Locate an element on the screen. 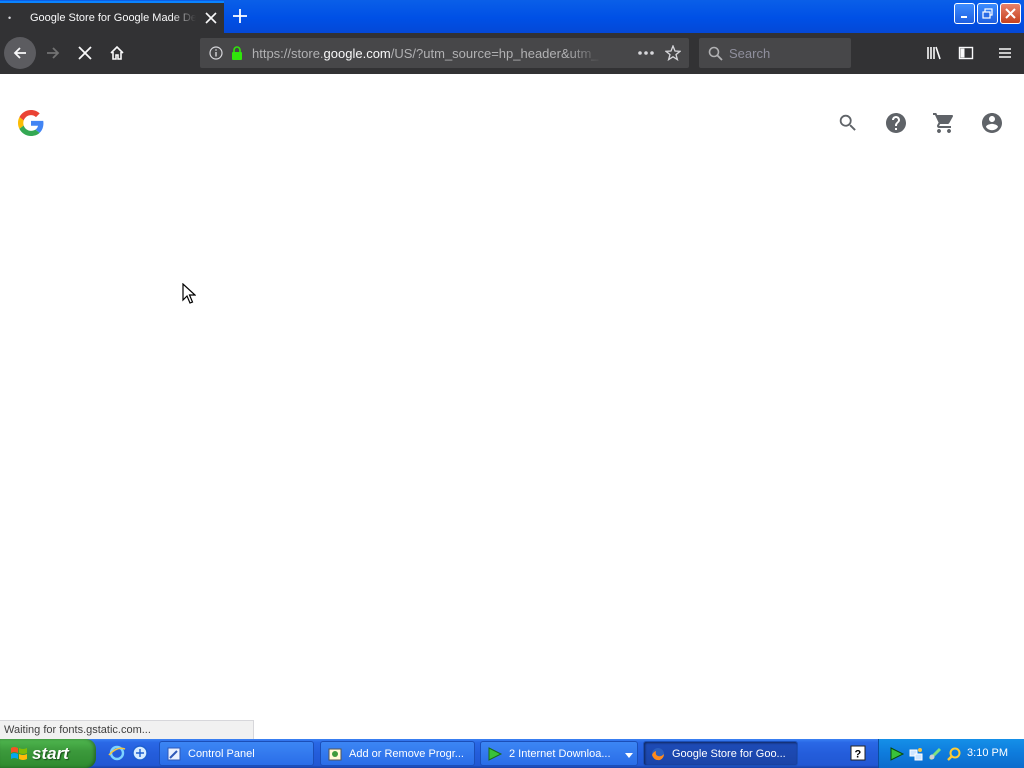  help-tray-icon: ? is located at coordinates (858, 755).